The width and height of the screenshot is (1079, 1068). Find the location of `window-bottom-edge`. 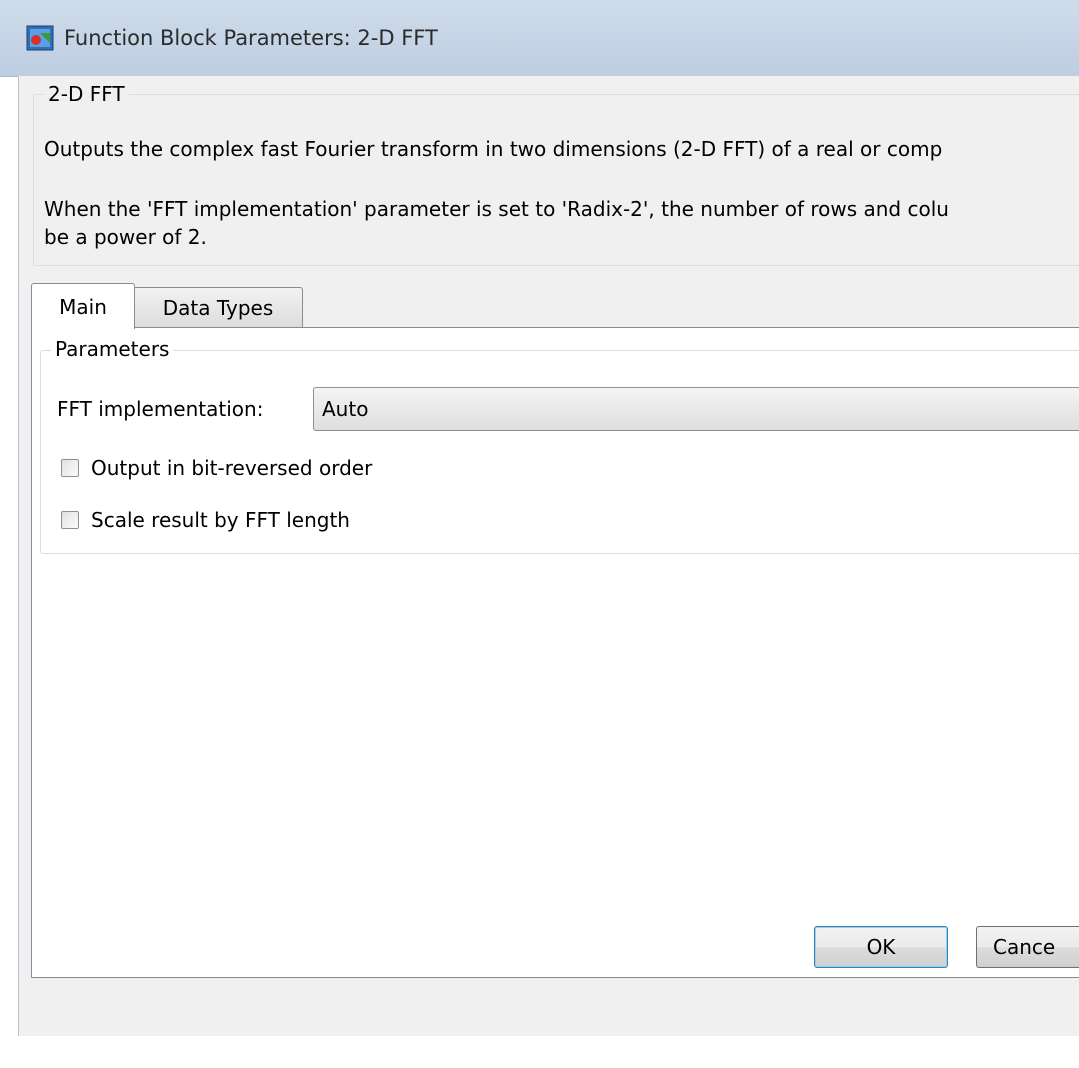

window-bottom-edge is located at coordinates (539, 1052).